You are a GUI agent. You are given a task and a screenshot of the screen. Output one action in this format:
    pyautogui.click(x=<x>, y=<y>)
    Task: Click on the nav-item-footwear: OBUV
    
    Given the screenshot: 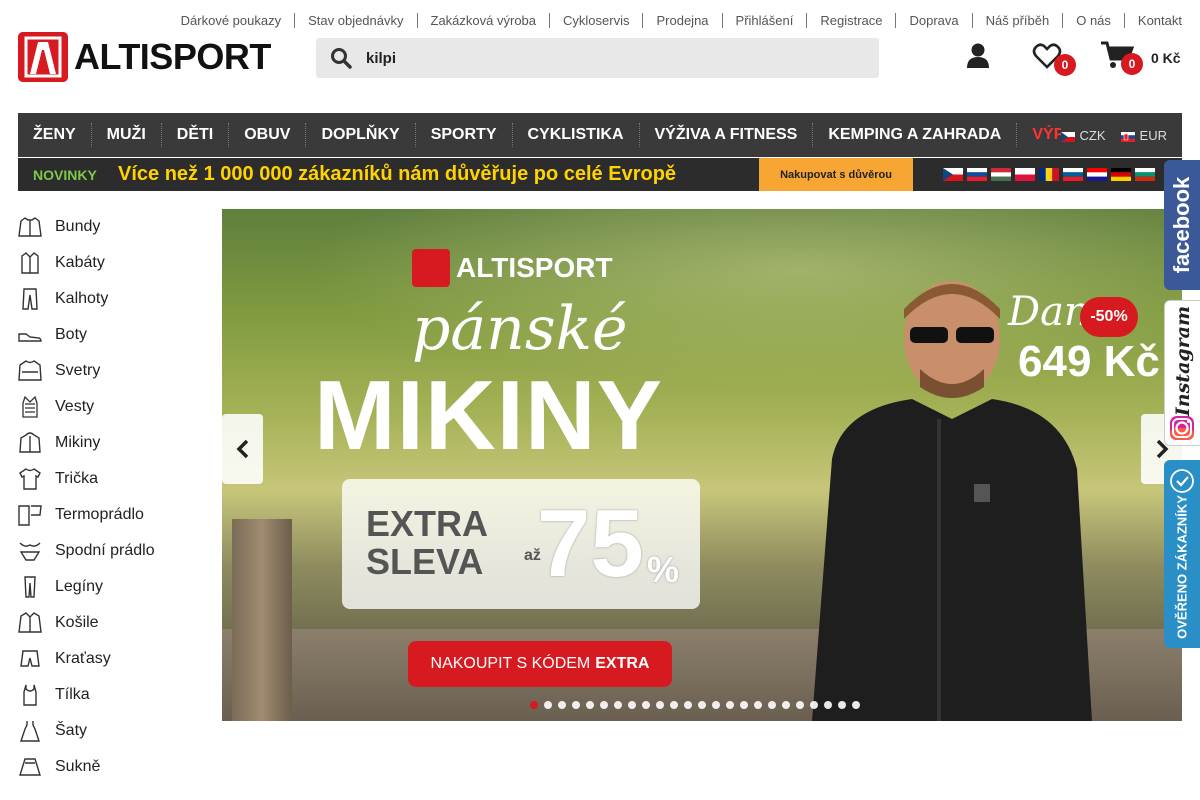 What is the action you would take?
    pyautogui.click(x=266, y=135)
    